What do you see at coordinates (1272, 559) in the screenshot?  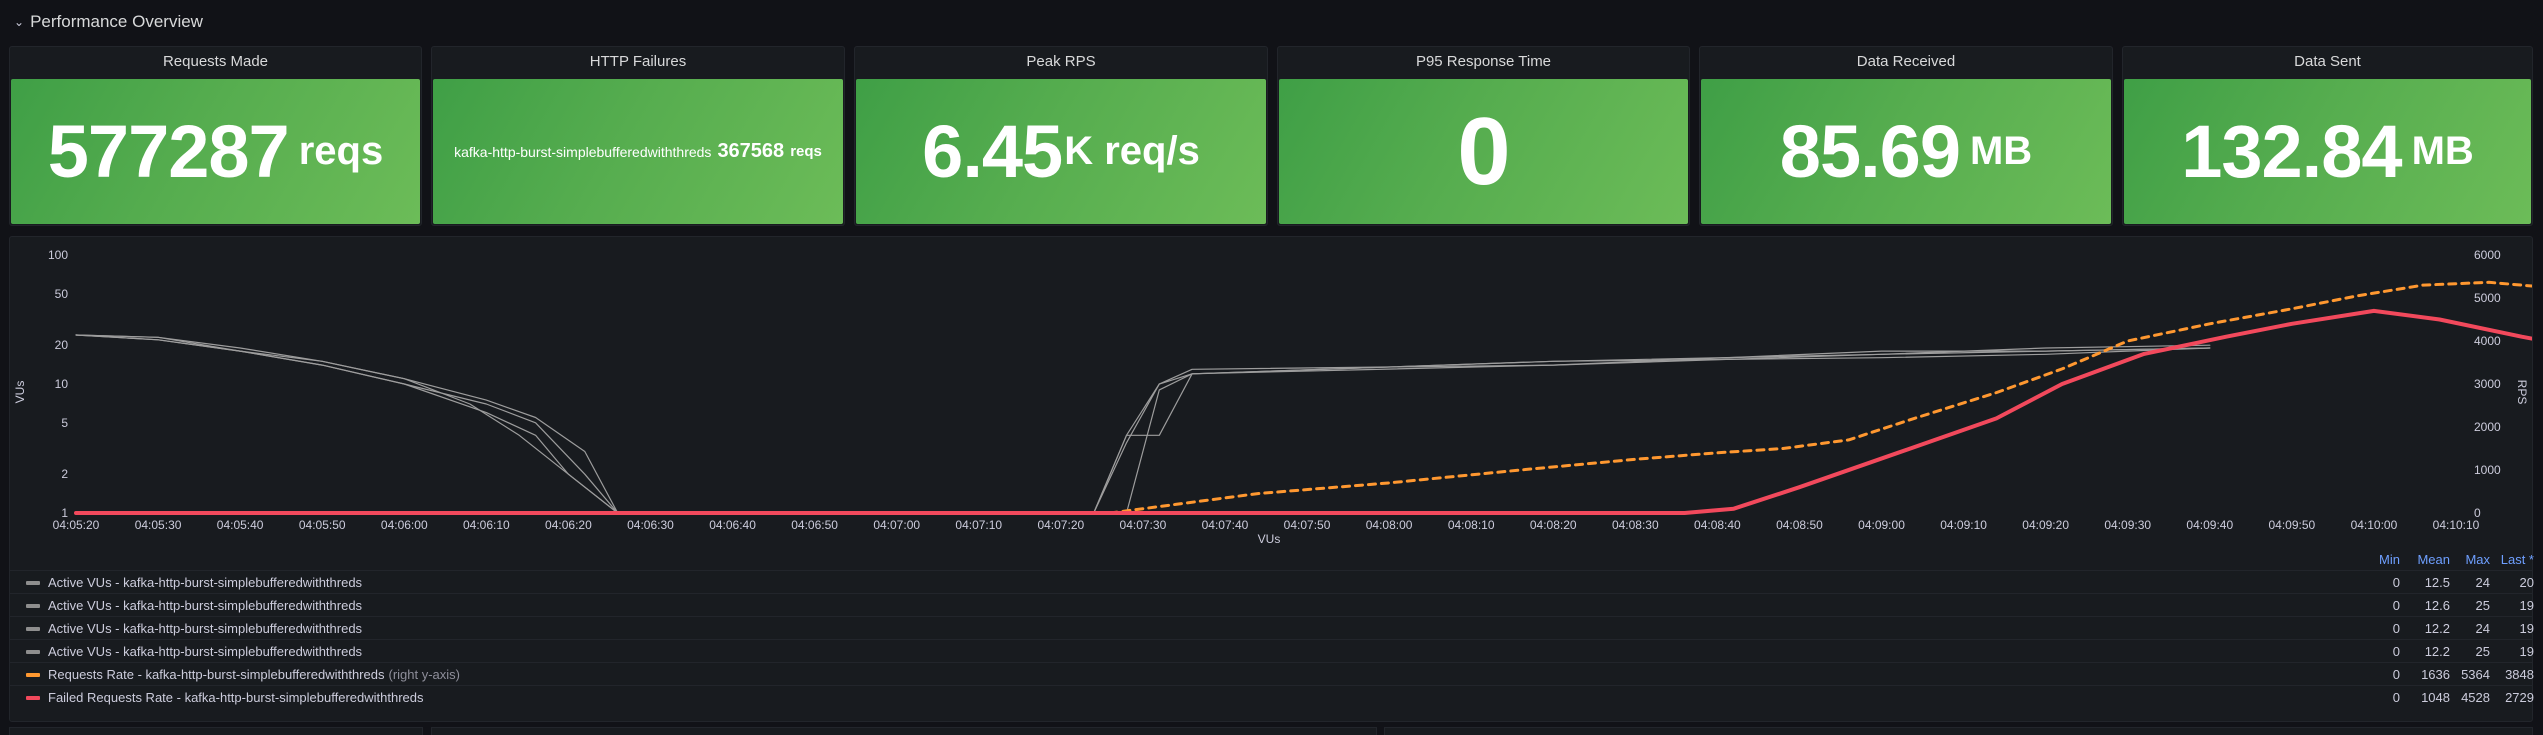 I see `legend-header: Min Mean Max Last *` at bounding box center [1272, 559].